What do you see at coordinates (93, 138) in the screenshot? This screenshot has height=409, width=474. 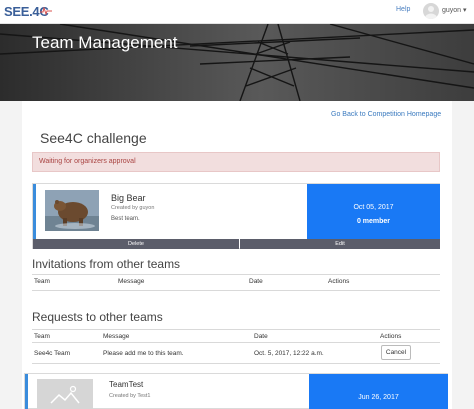 I see `challenge-title: See4C challenge` at bounding box center [93, 138].